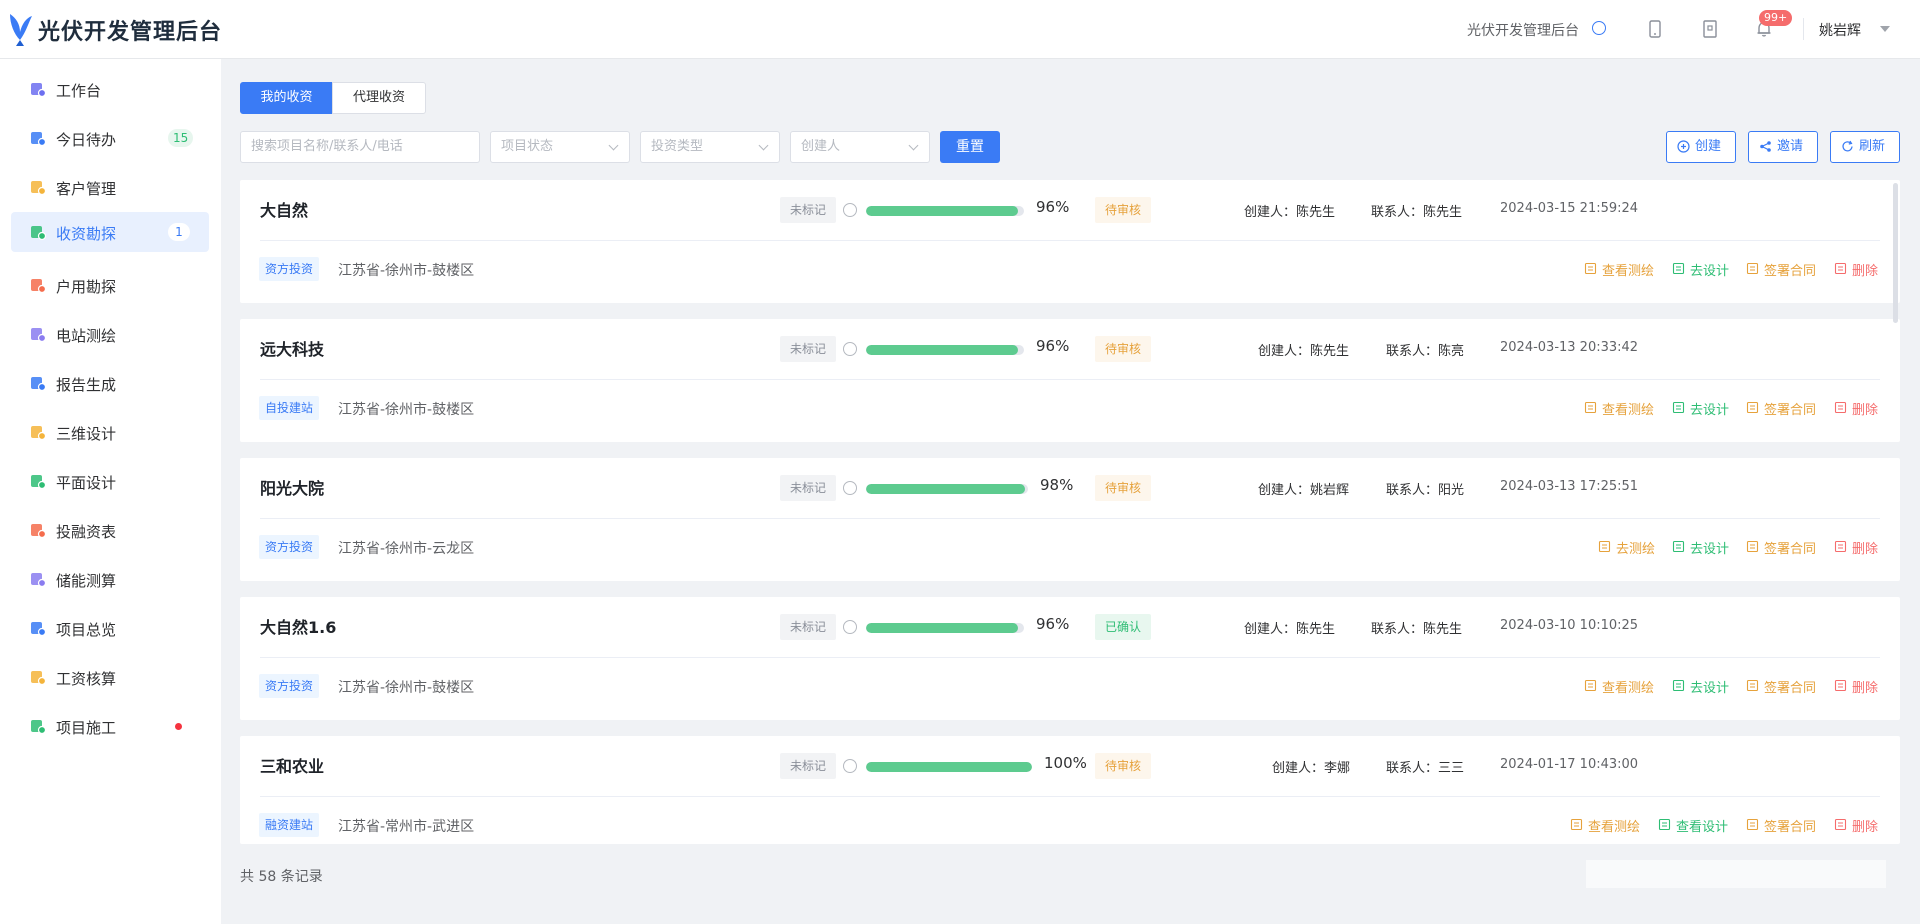  I want to click on sidebar-item-1: 今日待办 15, so click(110, 138).